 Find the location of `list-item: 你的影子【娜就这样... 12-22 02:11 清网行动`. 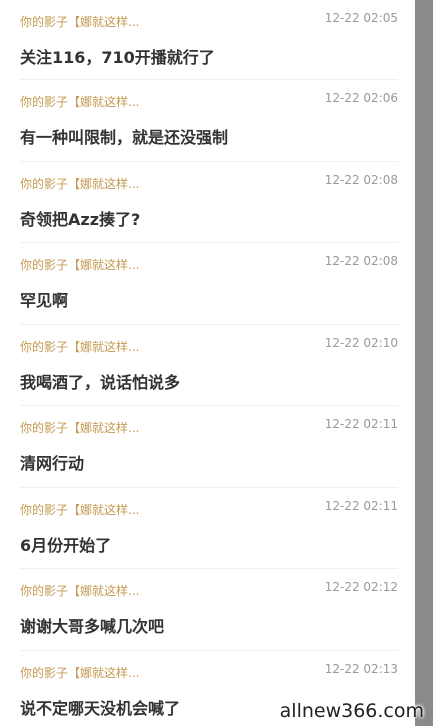

list-item: 你的影子【娜就这样... 12-22 02:11 清网行动 is located at coordinates (209, 447).